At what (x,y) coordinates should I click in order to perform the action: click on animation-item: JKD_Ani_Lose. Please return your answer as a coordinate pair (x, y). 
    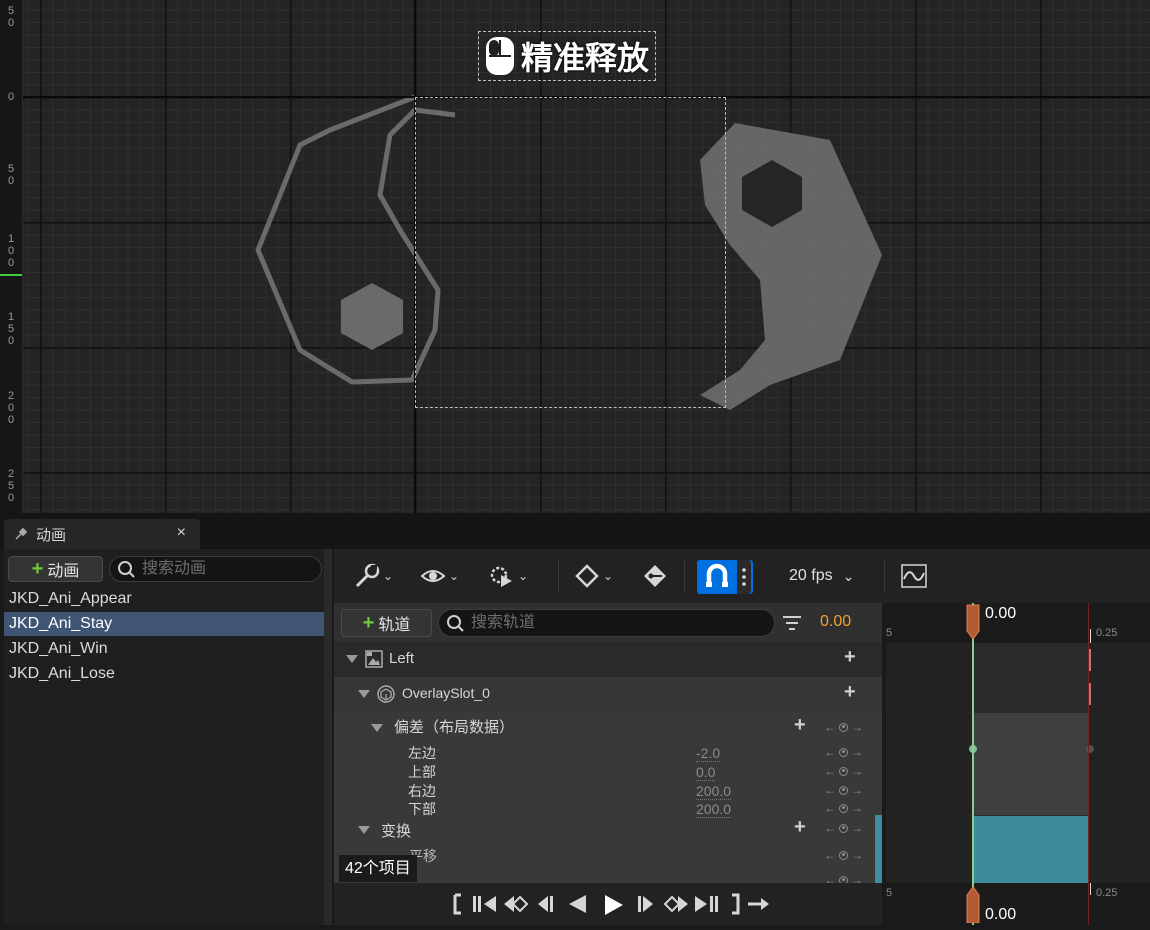
    Looking at the image, I should click on (165, 674).